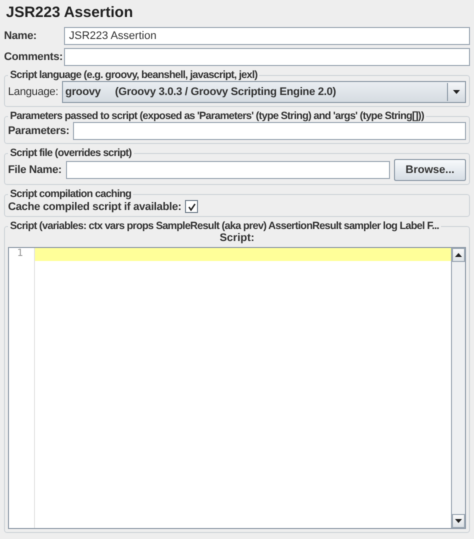  I want to click on section-title: Script language (e.g. groovy, beanshell, javascript, jexl), so click(133, 75).